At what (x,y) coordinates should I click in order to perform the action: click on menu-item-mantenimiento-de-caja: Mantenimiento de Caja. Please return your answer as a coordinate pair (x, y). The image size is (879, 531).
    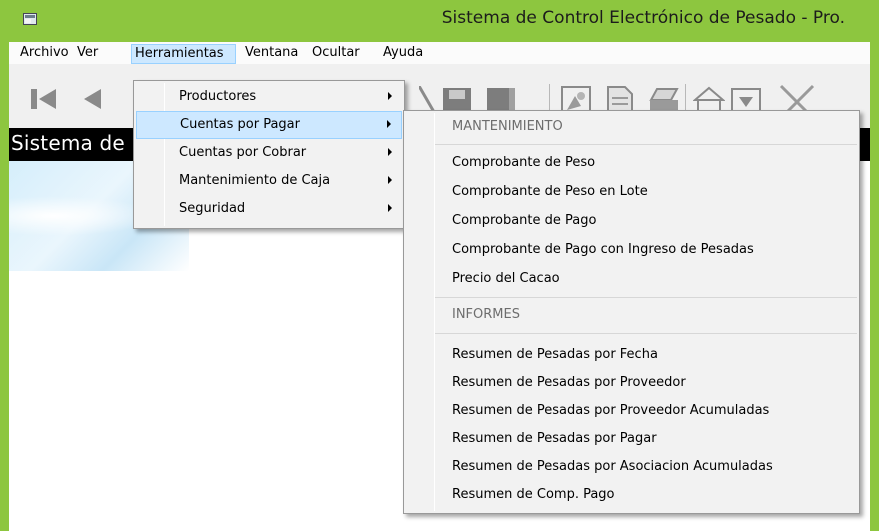
    Looking at the image, I should click on (269, 181).